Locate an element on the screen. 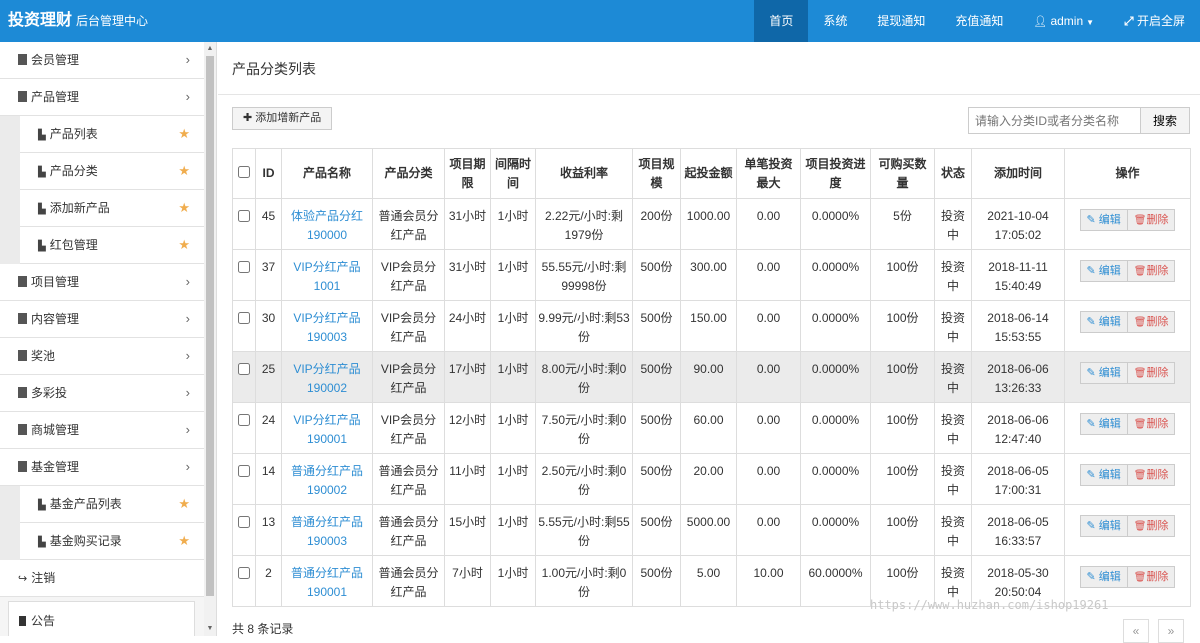  nav-item-2: 提现通知 is located at coordinates (901, 21).